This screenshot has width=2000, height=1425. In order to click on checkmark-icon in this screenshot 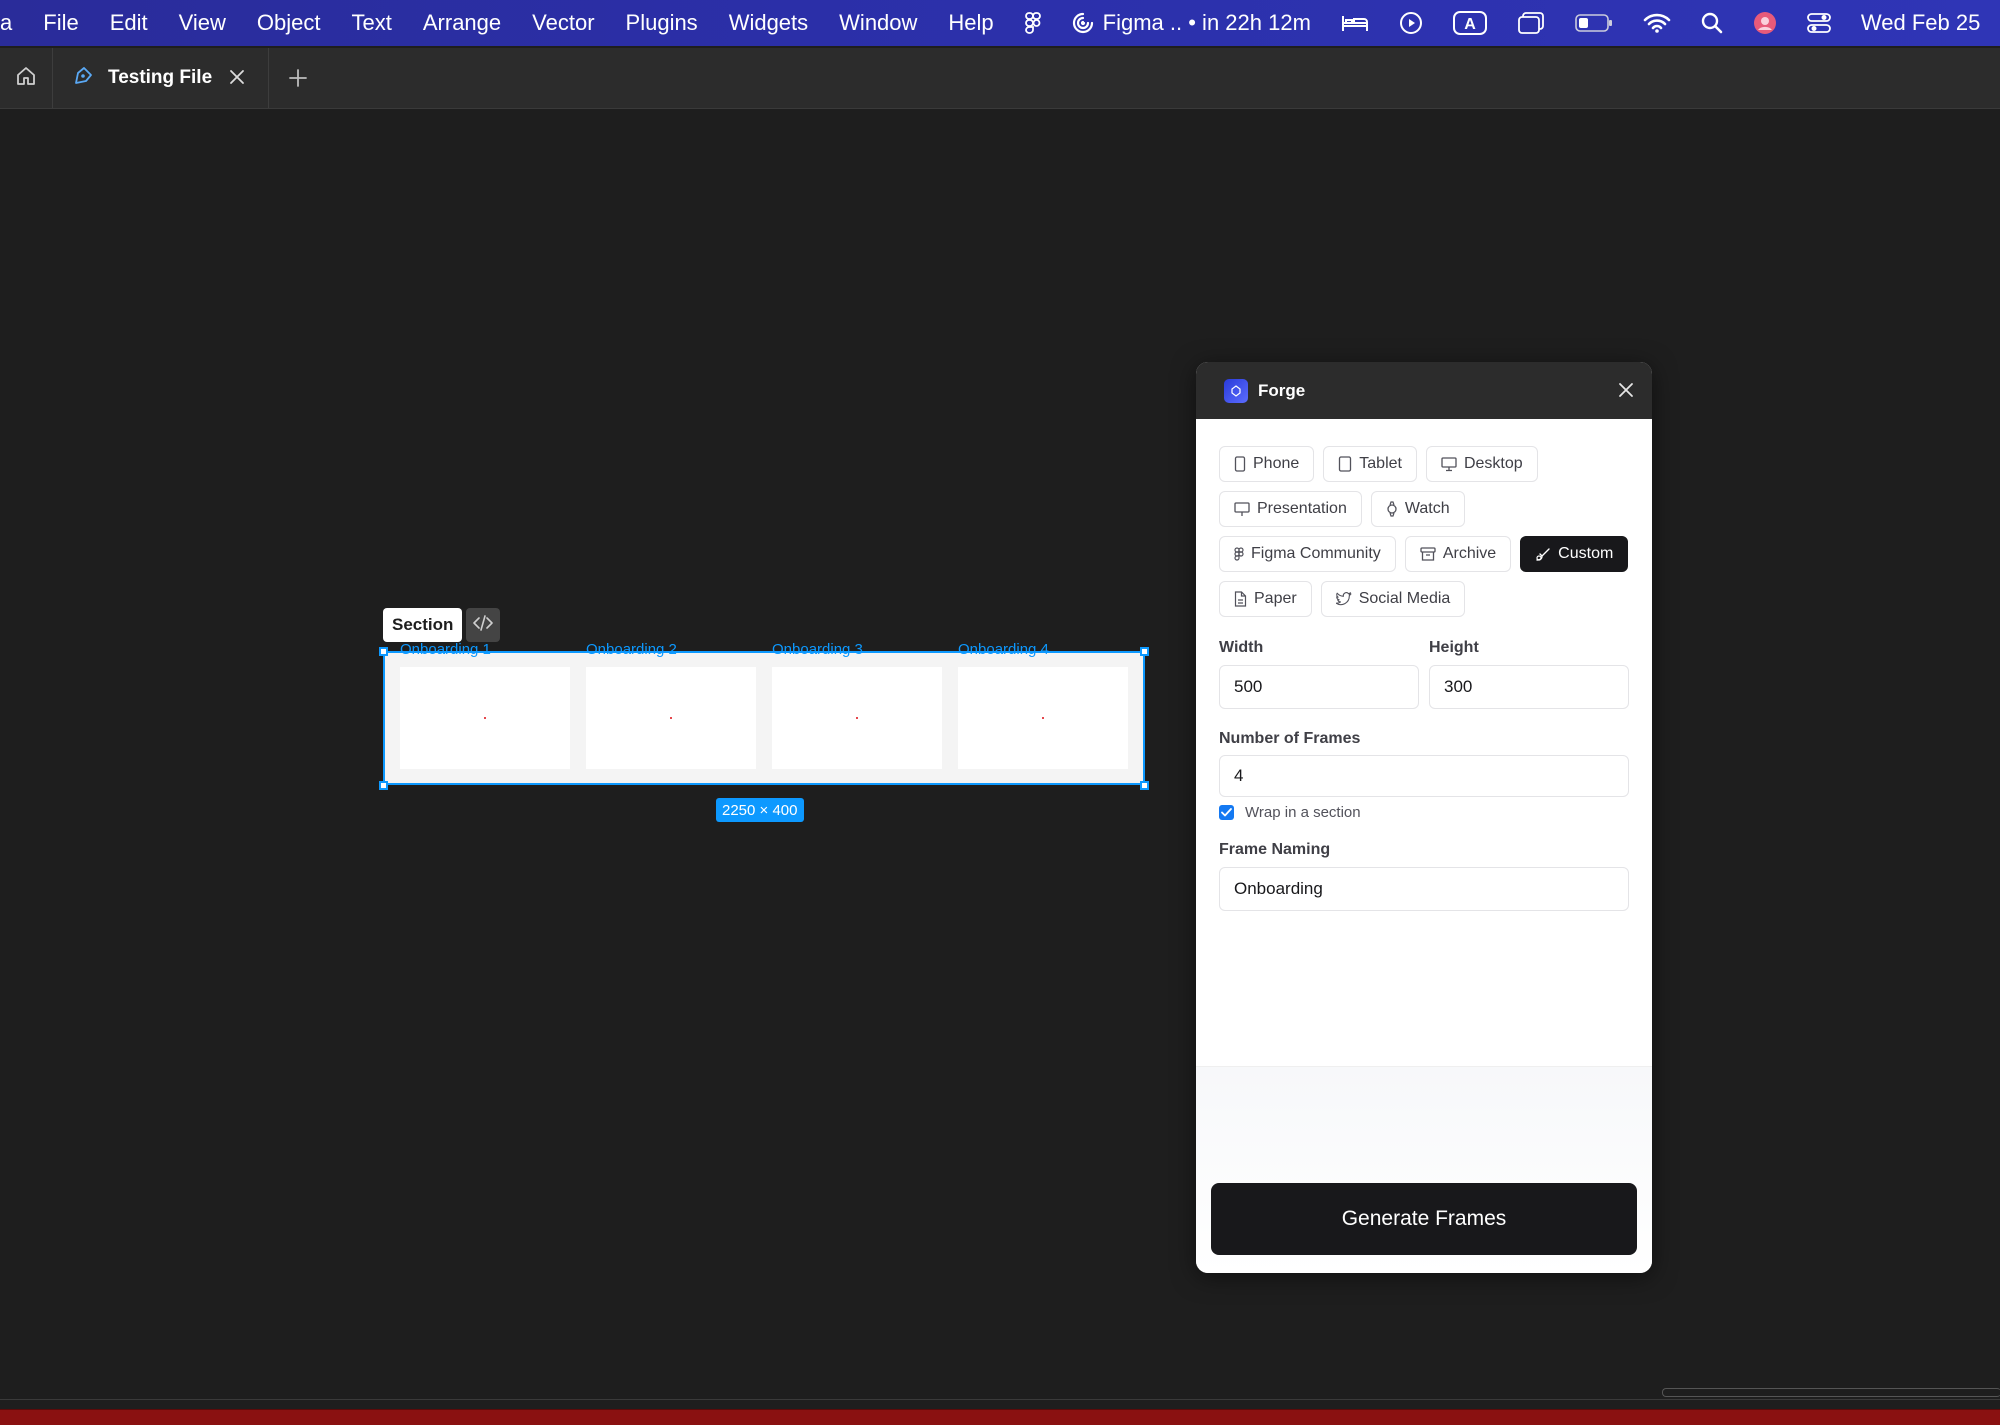, I will do `click(1226, 812)`.